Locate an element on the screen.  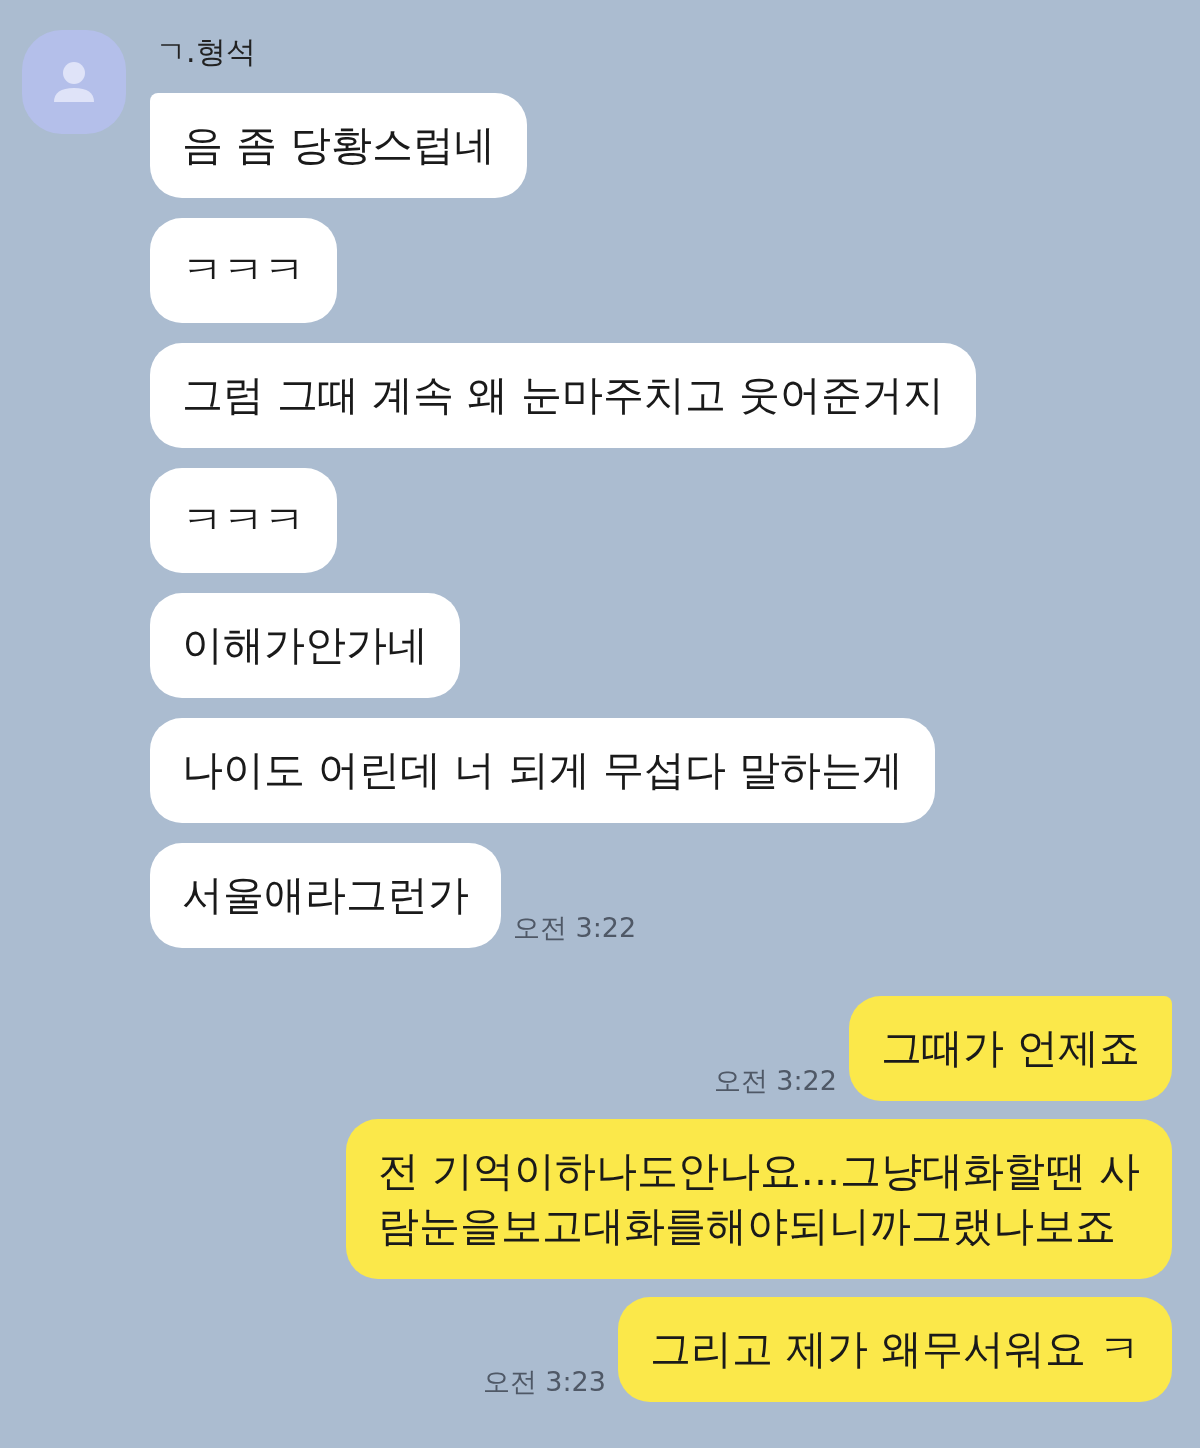
message-bubble: 그럼 그때 계속 왜 눈마주치고 웃어준거지 is located at coordinates (563, 395).